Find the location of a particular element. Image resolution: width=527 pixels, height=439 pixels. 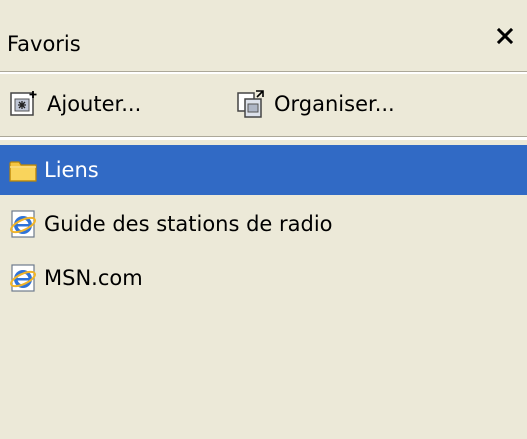

list-item-label: MSN.com is located at coordinates (93, 278).